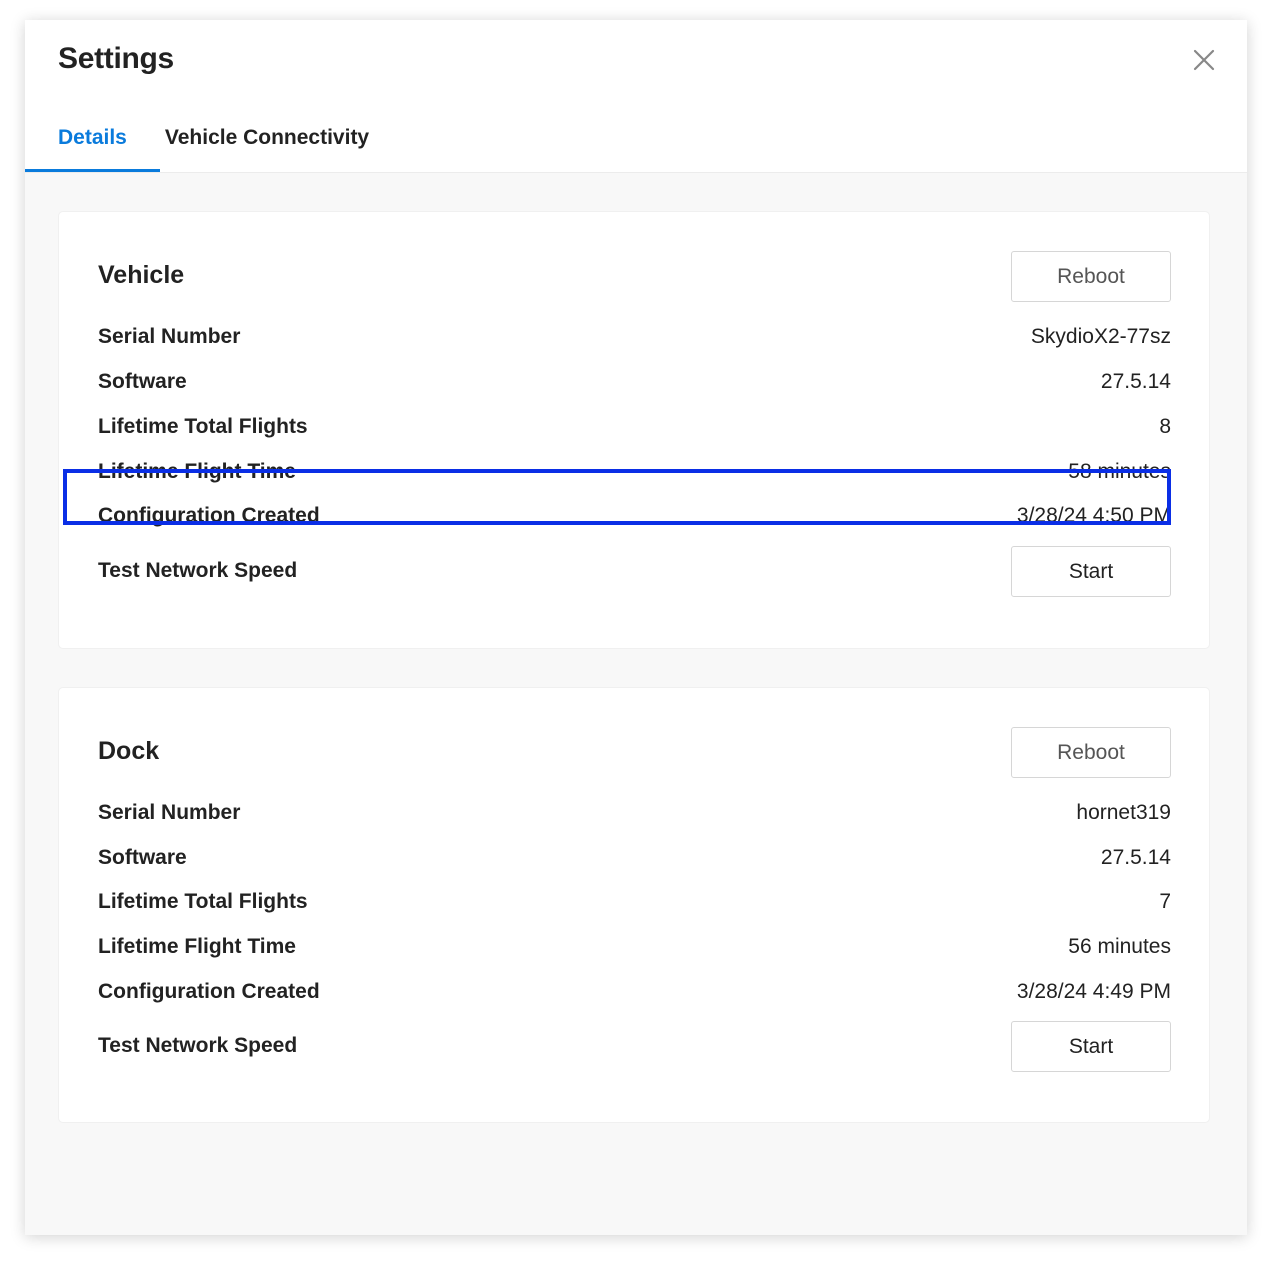 Image resolution: width=1272 pixels, height=1266 pixels. What do you see at coordinates (634, 571) in the screenshot?
I see `vehicle-network-speed-row: Test Network Speed Start` at bounding box center [634, 571].